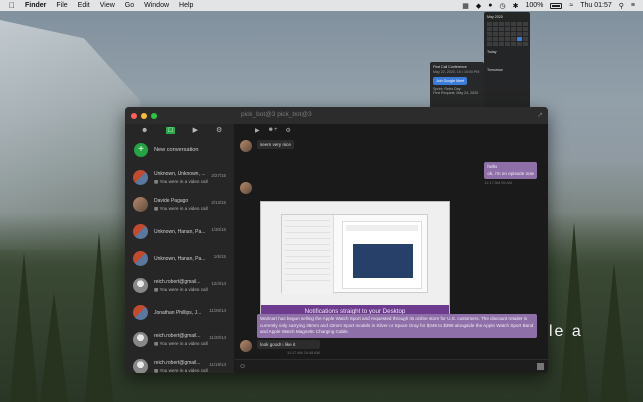 This screenshot has width=643, height=402. Describe the element at coordinates (465, 6) in the screenshot. I see `calendar-status-icon: ▦` at that location.